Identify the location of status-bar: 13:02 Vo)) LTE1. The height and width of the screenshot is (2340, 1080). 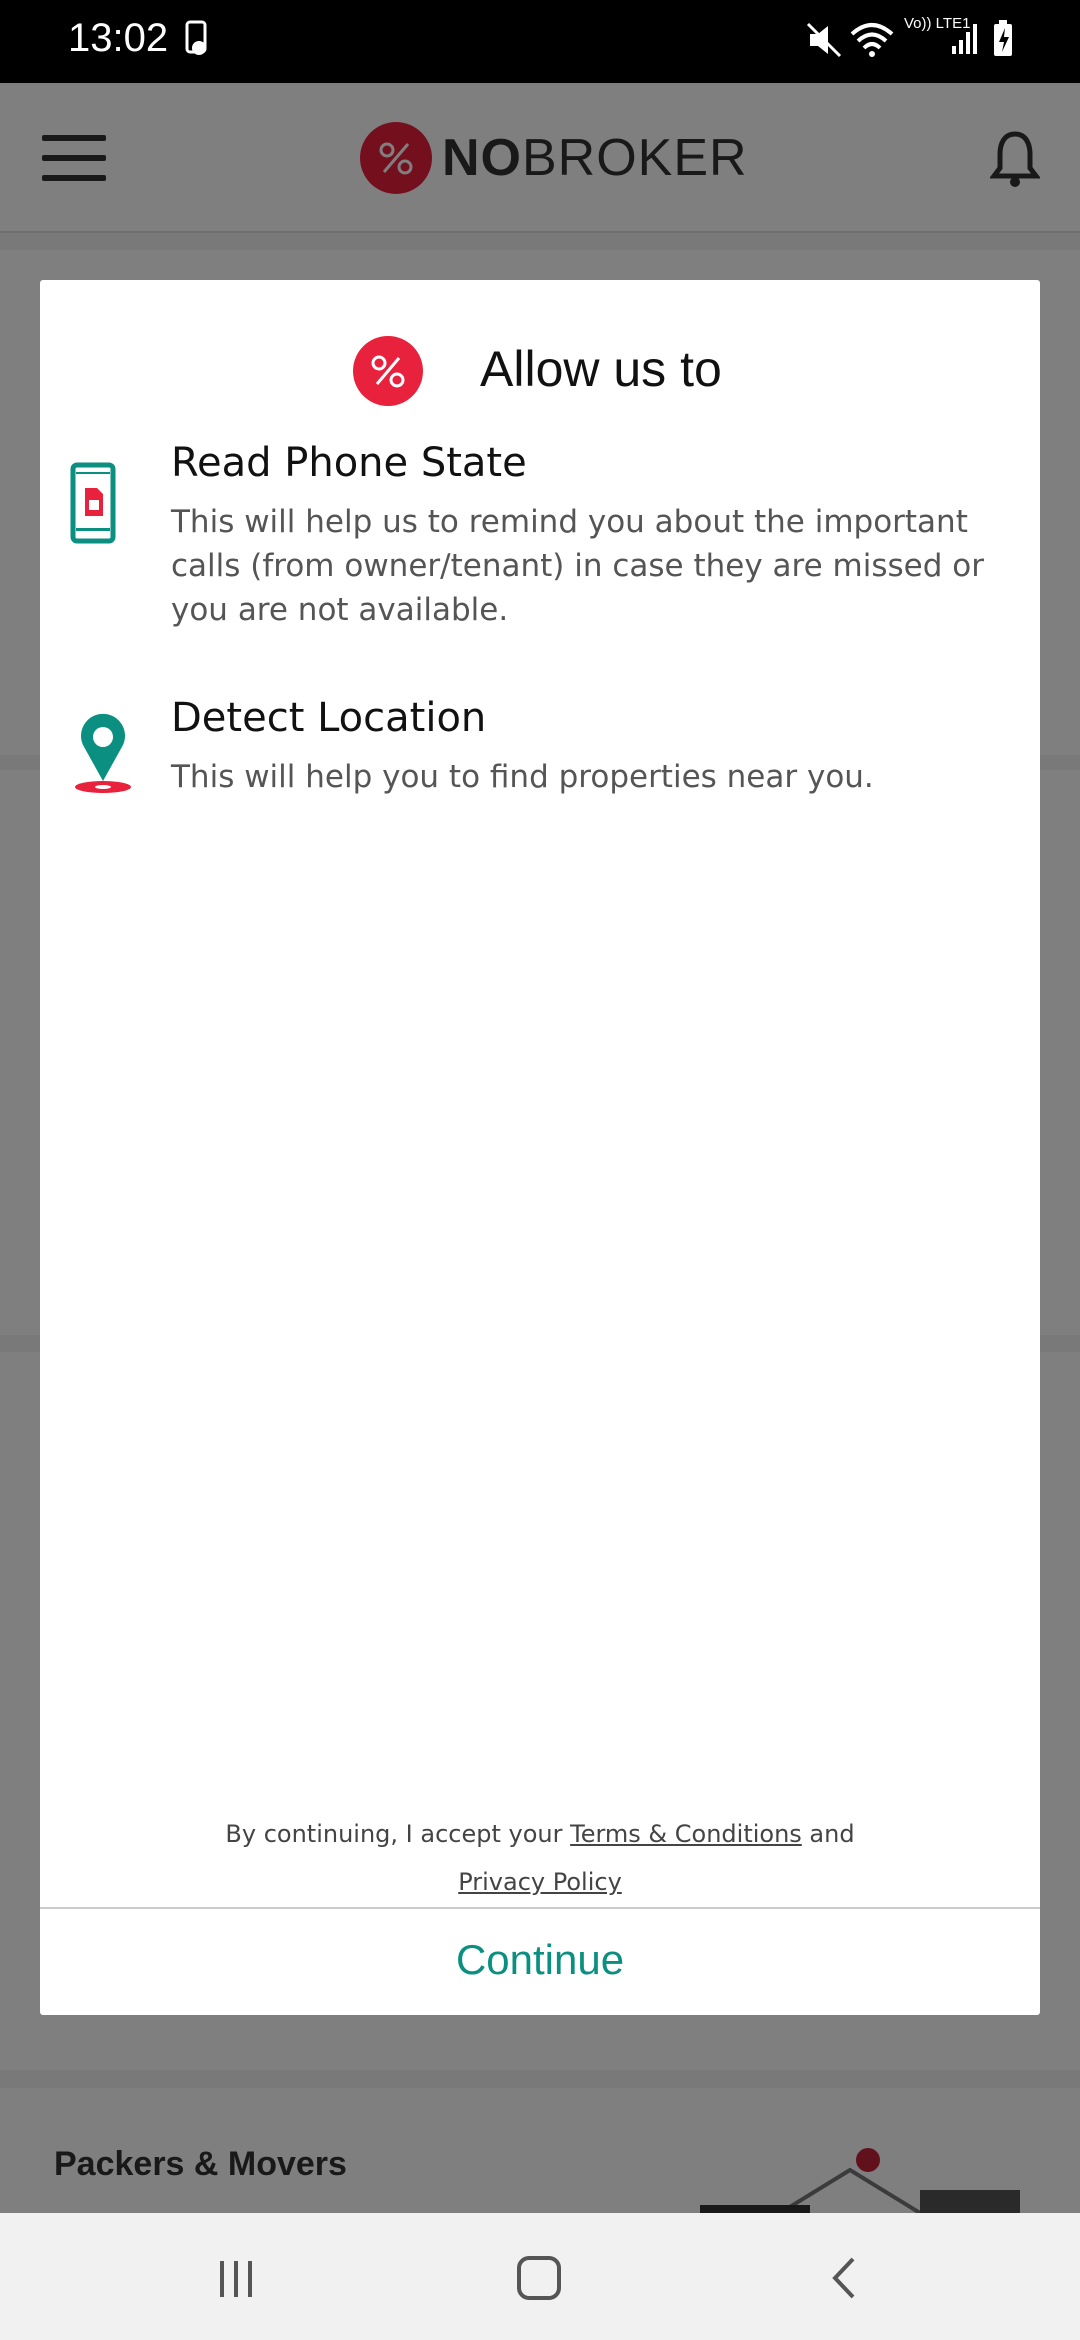
(540, 41).